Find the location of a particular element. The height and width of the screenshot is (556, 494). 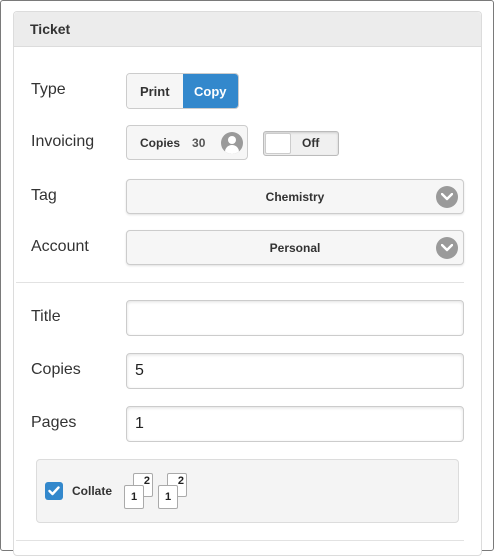

tag-label: Tag is located at coordinates (44, 195).